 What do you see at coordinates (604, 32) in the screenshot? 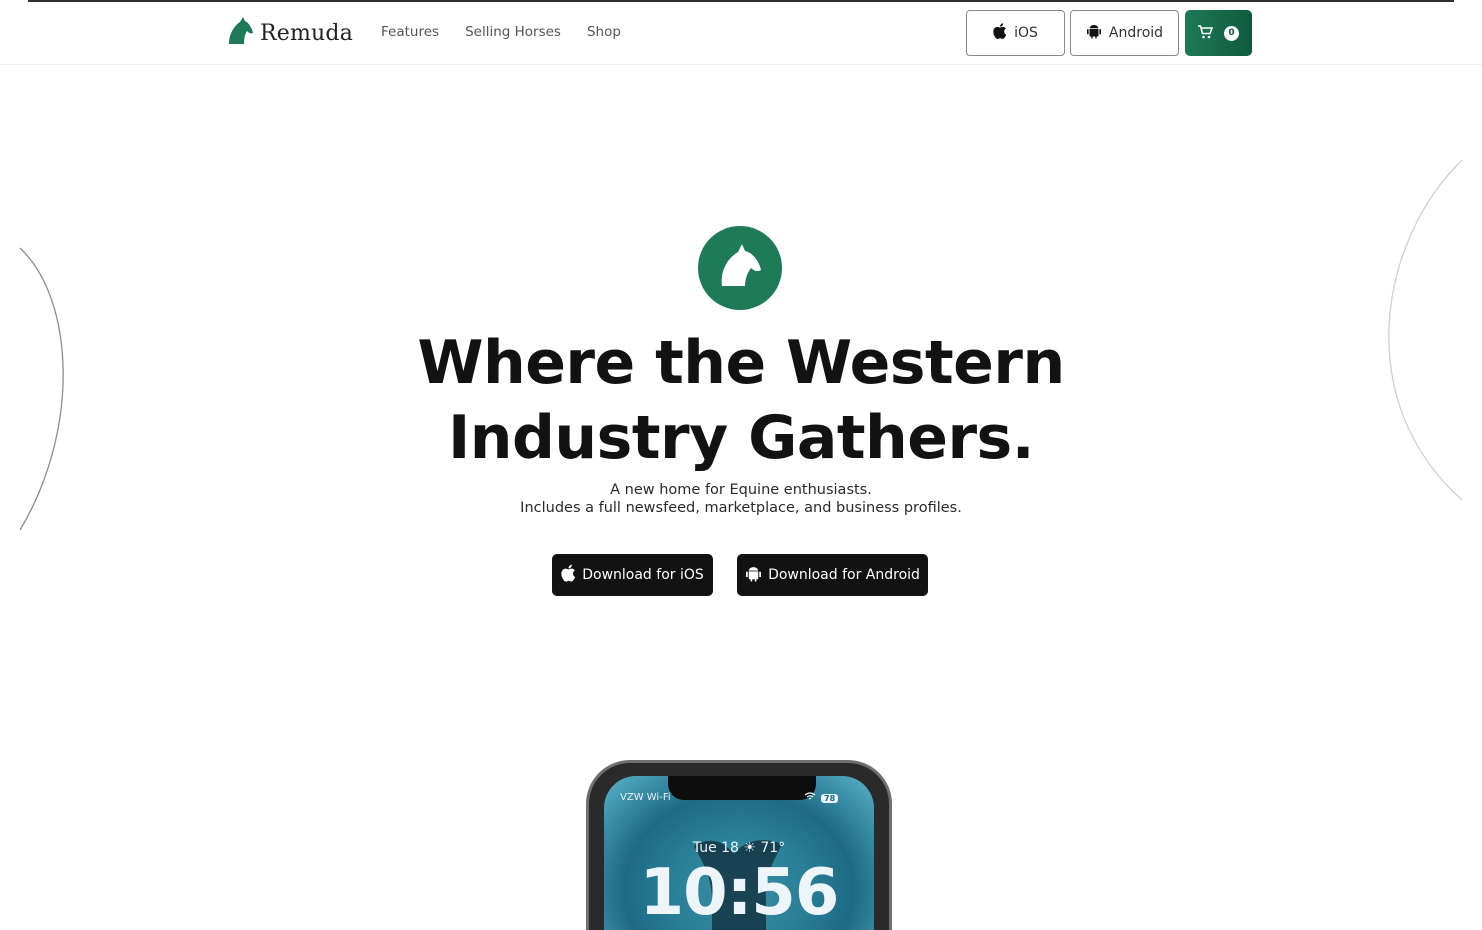
I see `nav-link-shop: Shop` at bounding box center [604, 32].